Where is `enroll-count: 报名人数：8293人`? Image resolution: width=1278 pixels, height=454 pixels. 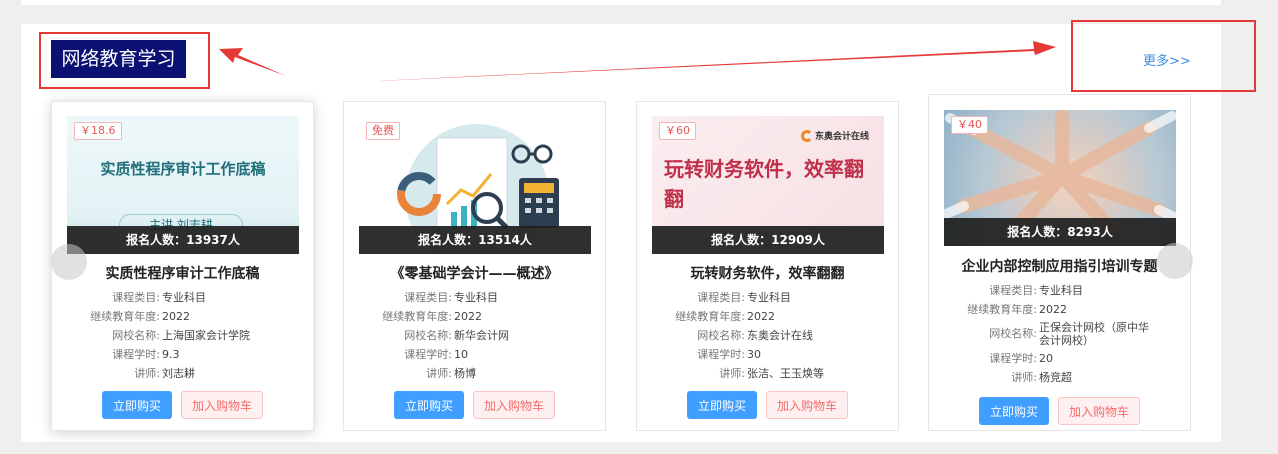 enroll-count: 报名人数：8293人 is located at coordinates (1060, 232).